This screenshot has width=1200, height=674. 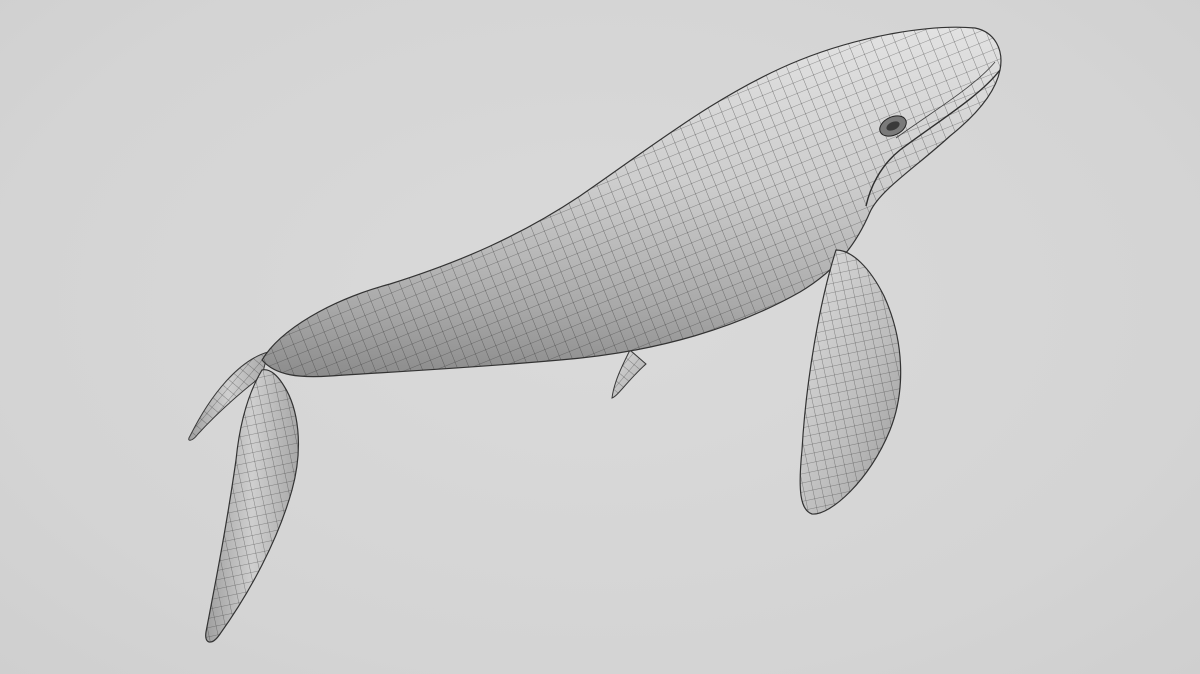 What do you see at coordinates (850, 382) in the screenshot?
I see `pectoral-fin-near` at bounding box center [850, 382].